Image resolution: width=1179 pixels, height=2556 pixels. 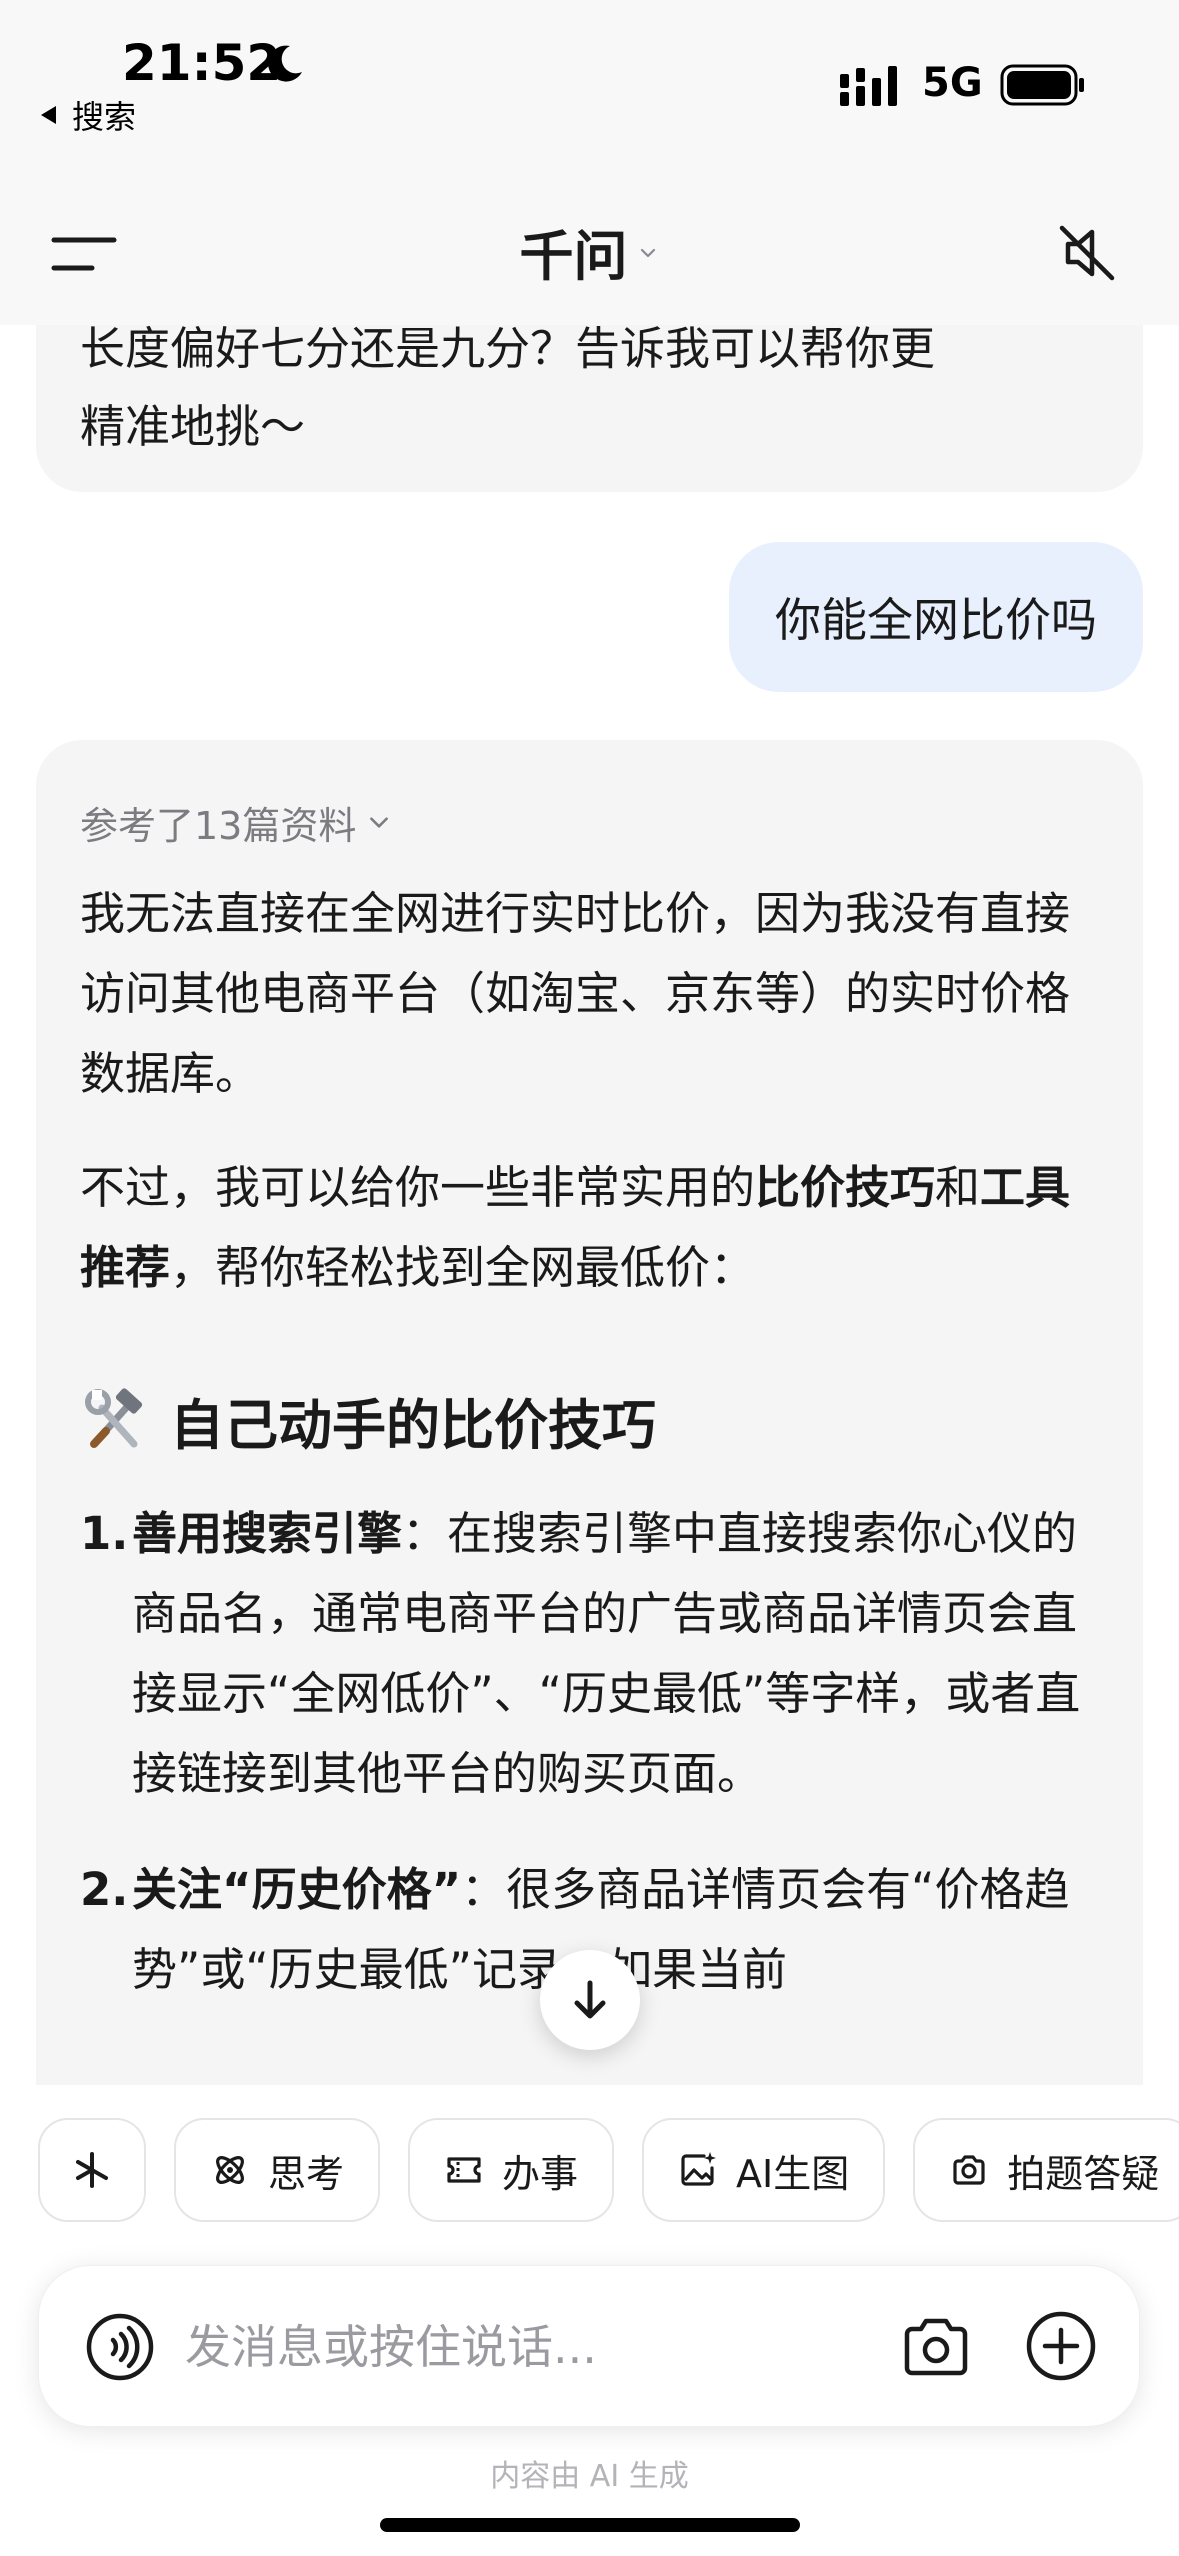 I want to click on chip-ai-image: AI生图, so click(x=764, y=2170).